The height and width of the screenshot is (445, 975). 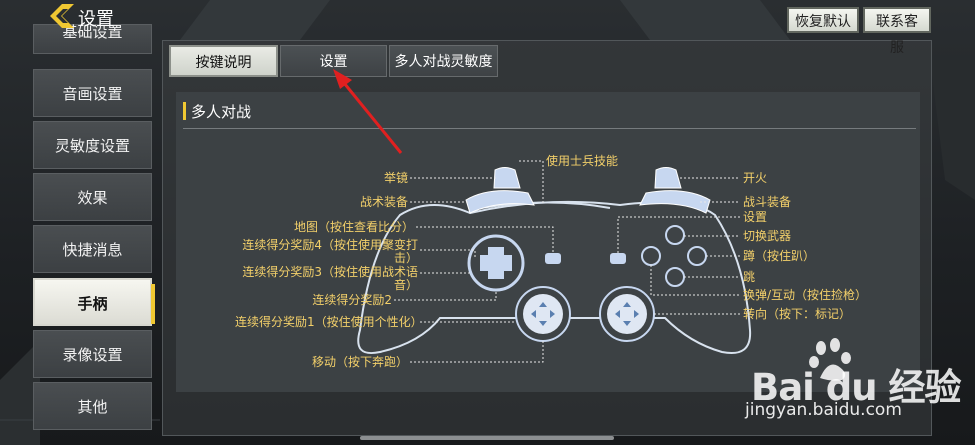 What do you see at coordinates (443, 61) in the screenshot?
I see `tab-multiplayer-sensitivity: 多人对战灵敏度` at bounding box center [443, 61].